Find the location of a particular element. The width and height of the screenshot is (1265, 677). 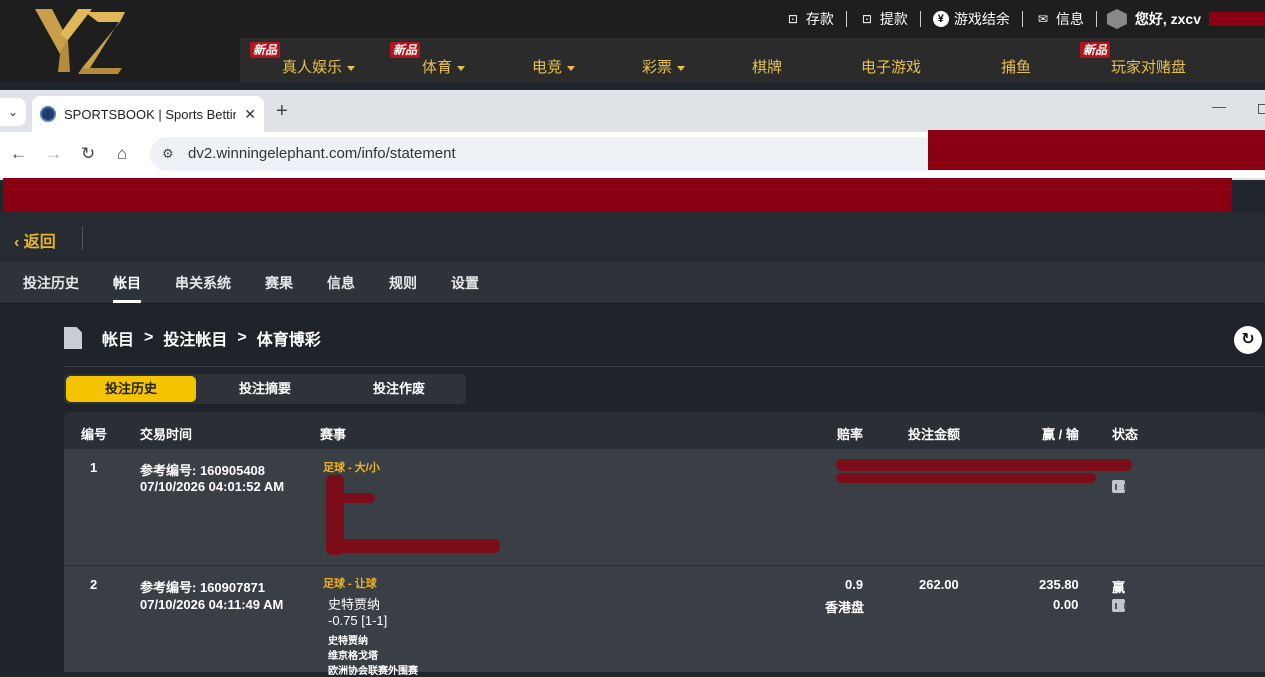

col-no: 编号 is located at coordinates (94, 434).